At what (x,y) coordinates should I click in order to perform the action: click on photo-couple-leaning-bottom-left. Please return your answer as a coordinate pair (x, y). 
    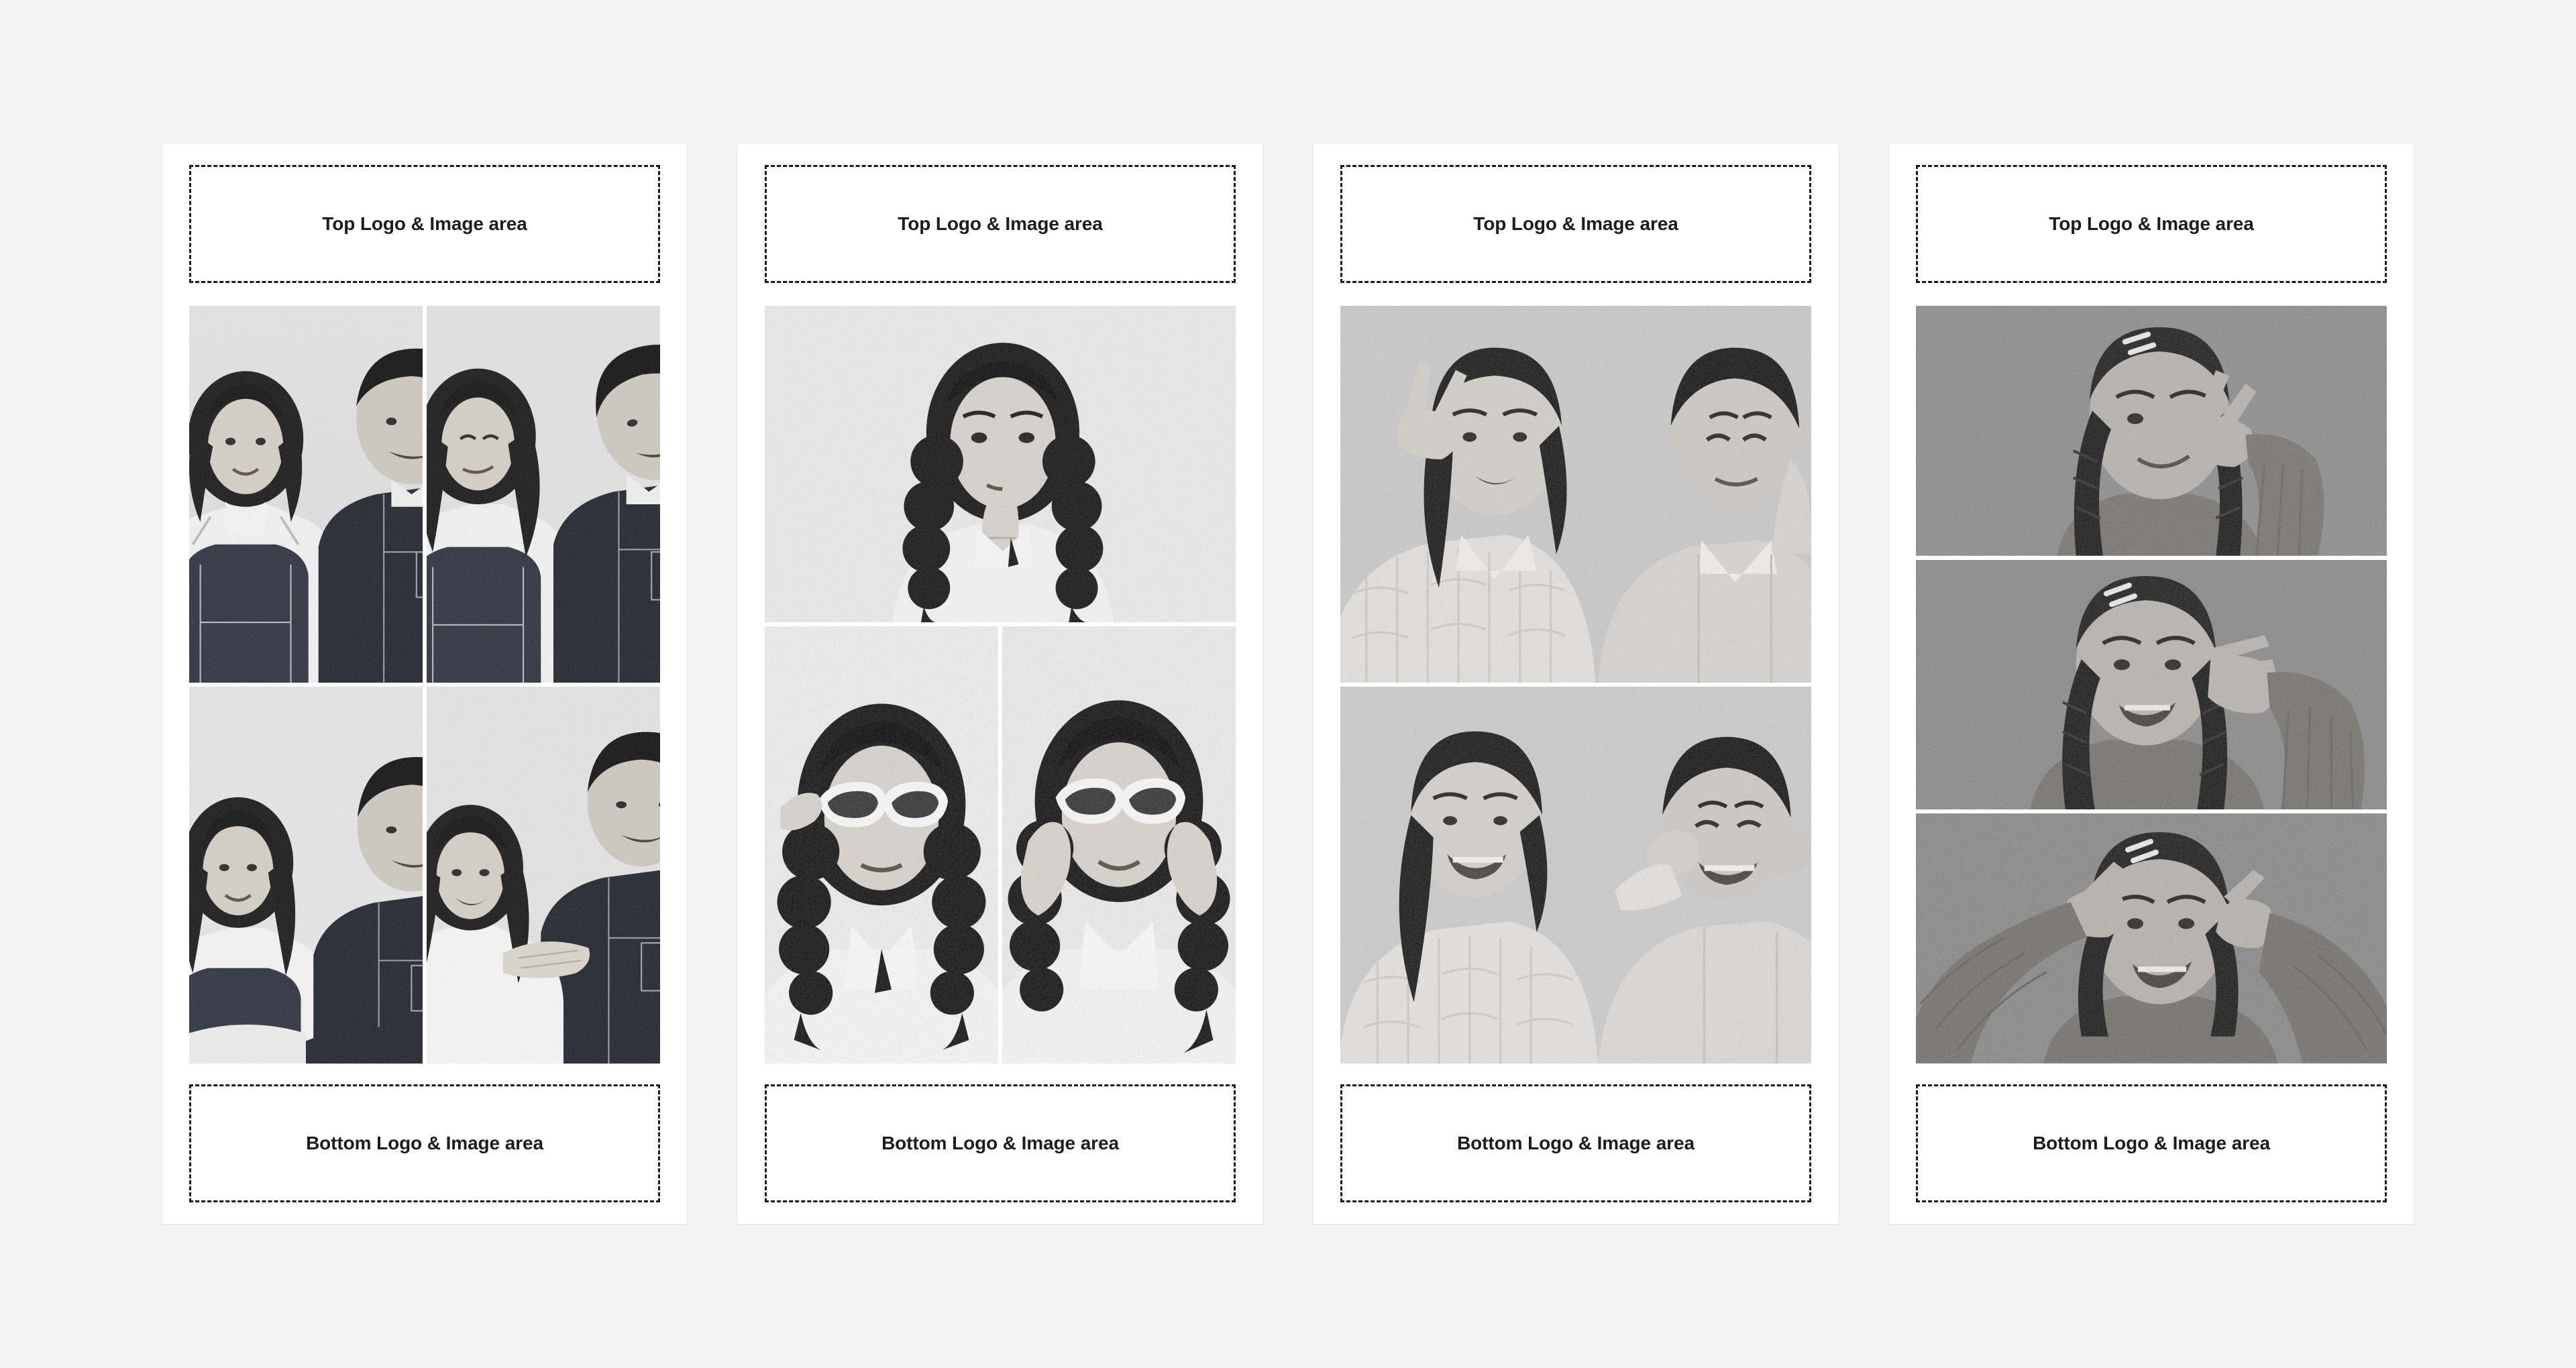
    Looking at the image, I should click on (306, 875).